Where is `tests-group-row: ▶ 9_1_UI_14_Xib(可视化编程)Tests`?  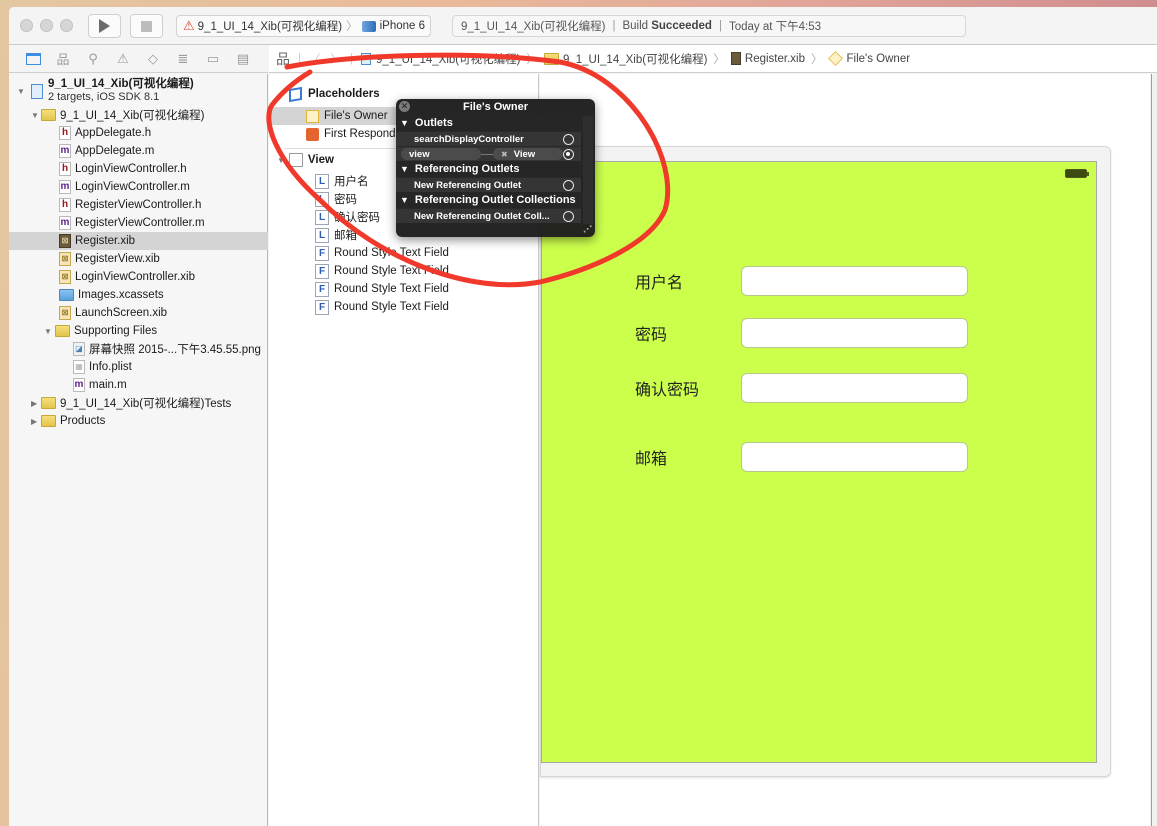 tests-group-row: ▶ 9_1_UI_14_Xib(可视化编程)Tests is located at coordinates (138, 403).